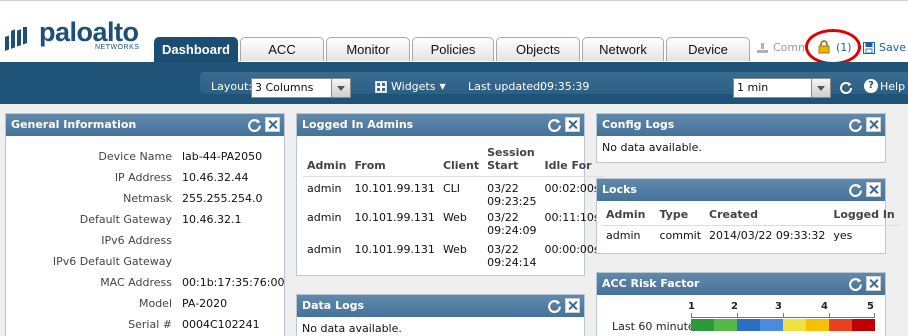 Image resolution: width=908 pixels, height=336 pixels. I want to click on risk-tick: 3, so click(778, 306).